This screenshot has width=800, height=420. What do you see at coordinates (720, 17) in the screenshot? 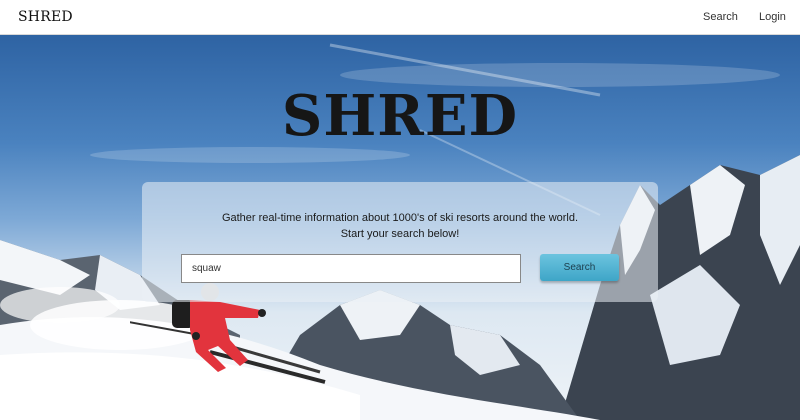
I see `nav-link-search: Search` at bounding box center [720, 17].